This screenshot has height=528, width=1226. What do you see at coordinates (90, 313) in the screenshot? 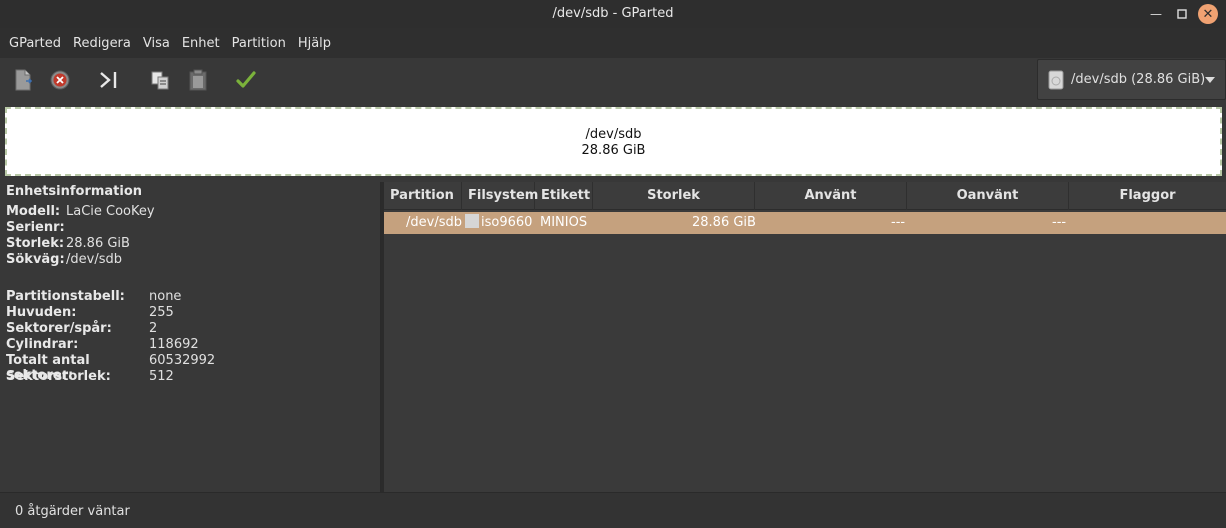
I see `info-row-heads: Huvuden: 255` at bounding box center [90, 313].